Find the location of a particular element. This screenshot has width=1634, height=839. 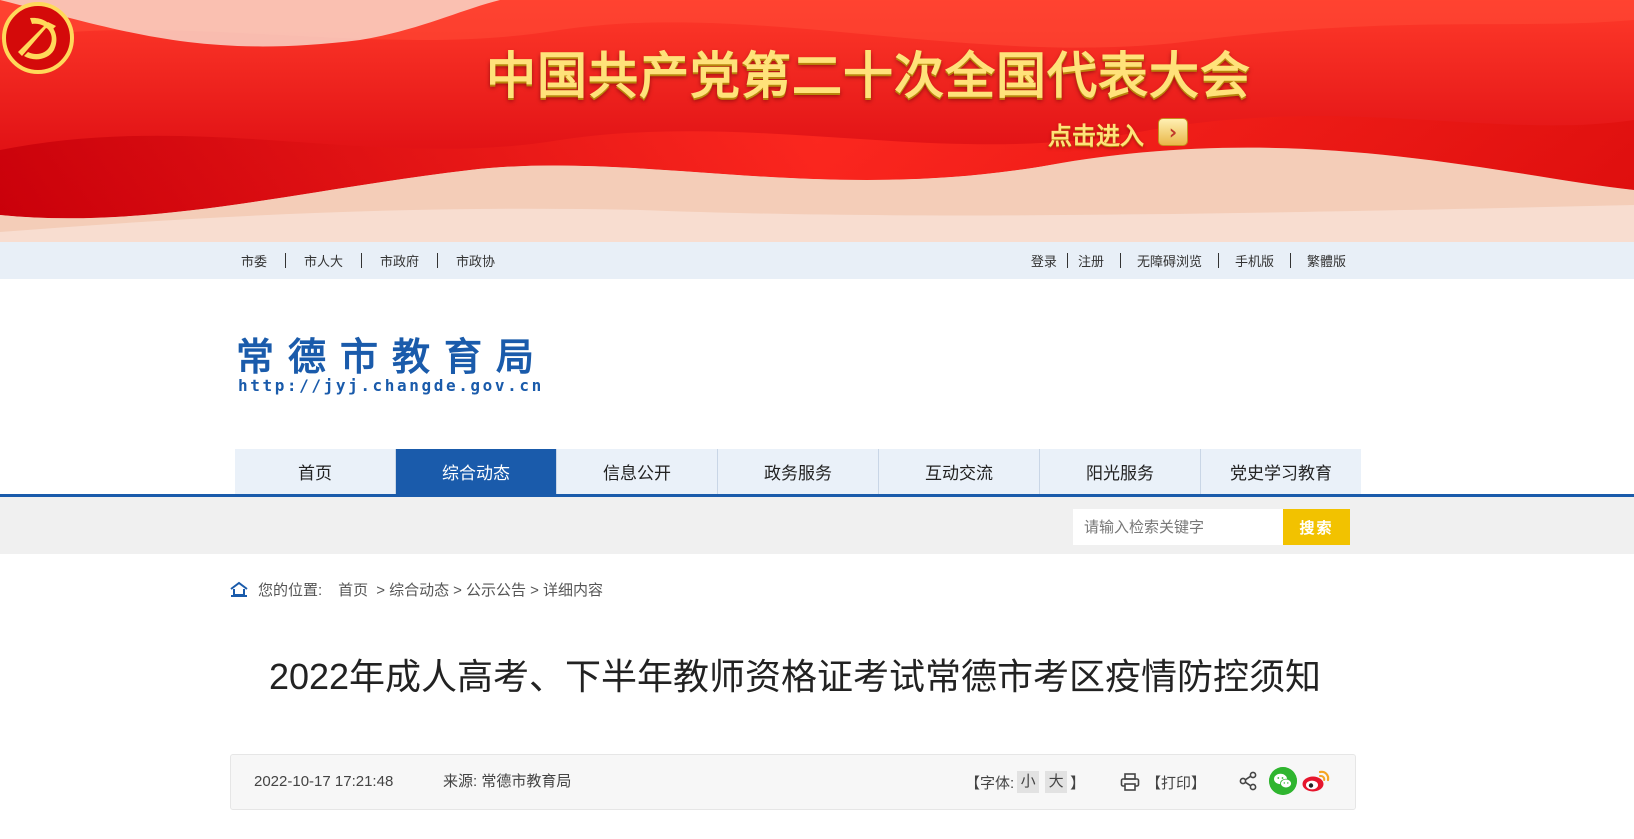

chevron-right-icon: › is located at coordinates (1173, 132).